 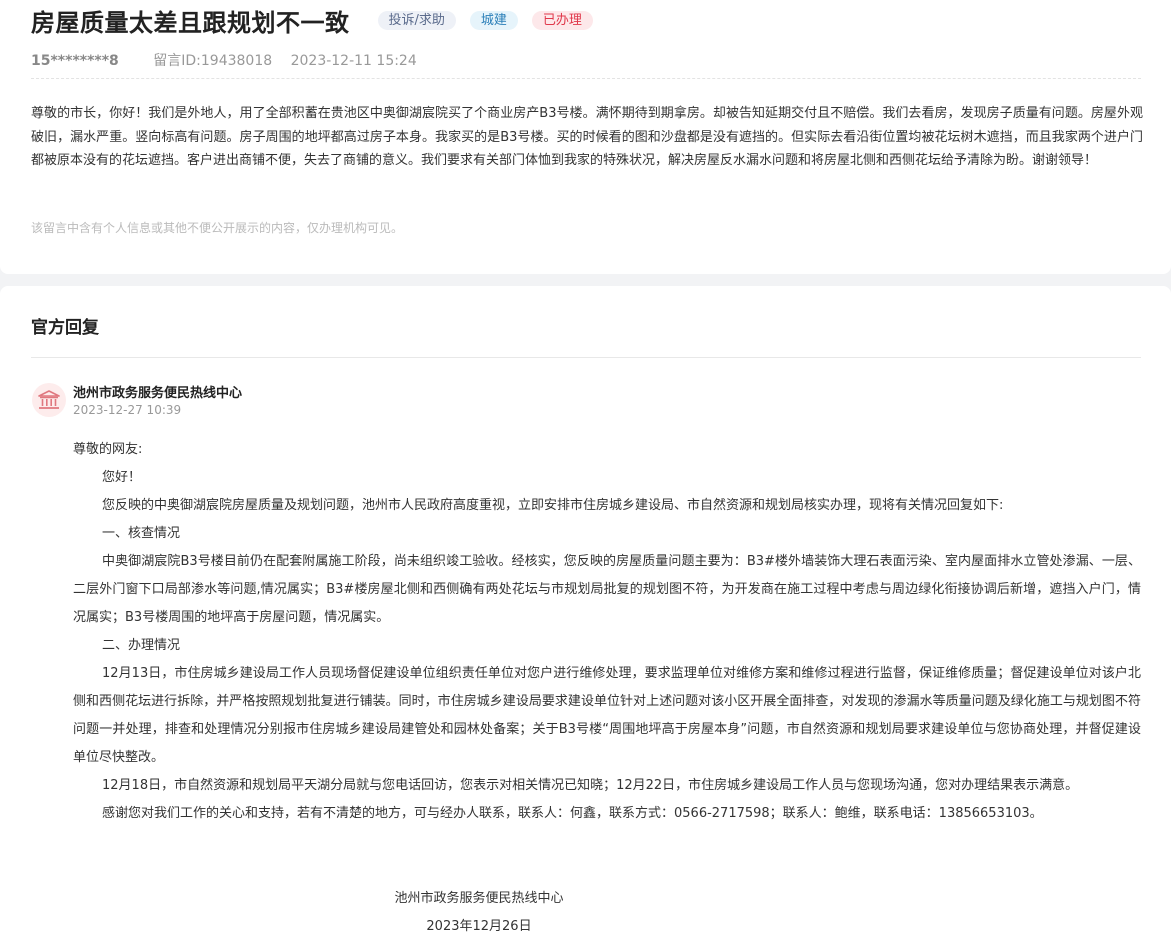 I want to click on reply-section-heading: 一、核查情况, so click(x=141, y=533).